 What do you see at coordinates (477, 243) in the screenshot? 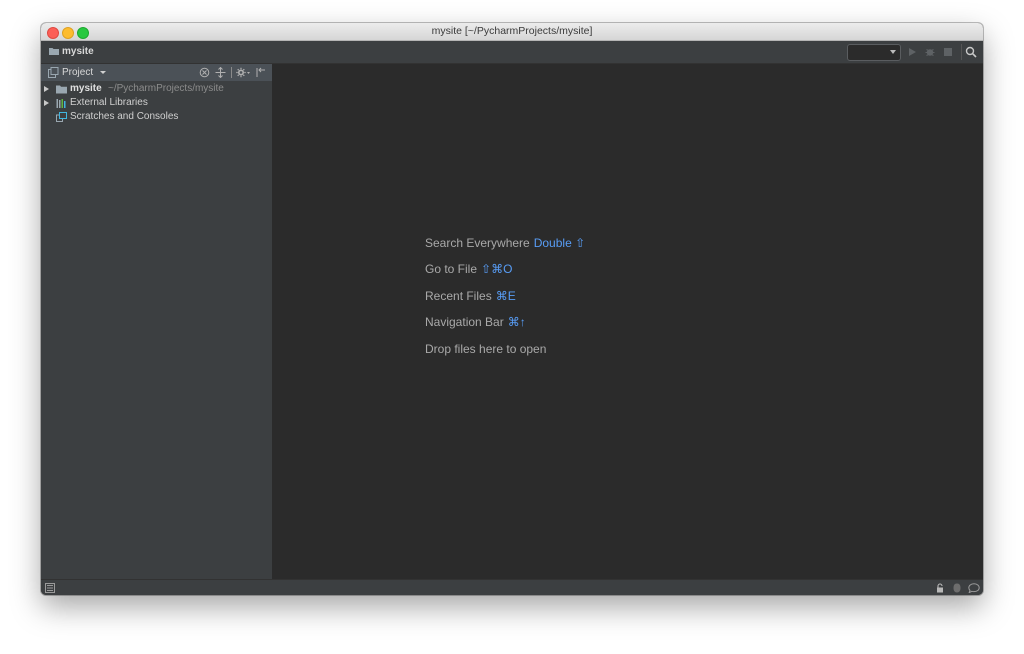
I see `hint-label: Search Everywhere` at bounding box center [477, 243].